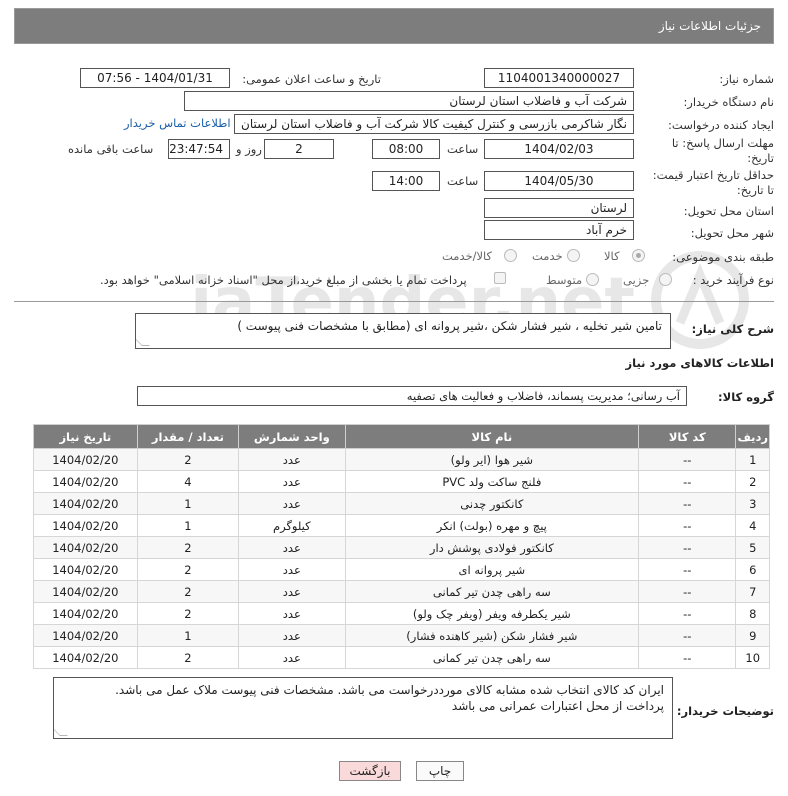 The height and width of the screenshot is (796, 788). What do you see at coordinates (752, 613) in the screenshot?
I see `row-number-cell: 8` at bounding box center [752, 613].